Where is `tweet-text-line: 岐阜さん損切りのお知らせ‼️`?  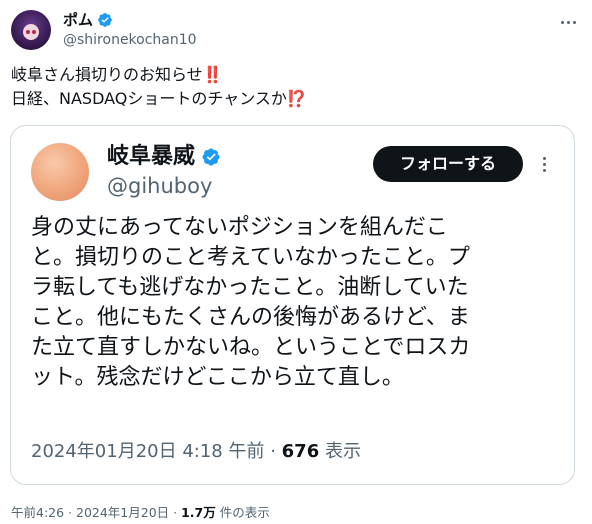
tweet-text-line: 岐阜さん損切りのお知らせ‼️ is located at coordinates (291, 75).